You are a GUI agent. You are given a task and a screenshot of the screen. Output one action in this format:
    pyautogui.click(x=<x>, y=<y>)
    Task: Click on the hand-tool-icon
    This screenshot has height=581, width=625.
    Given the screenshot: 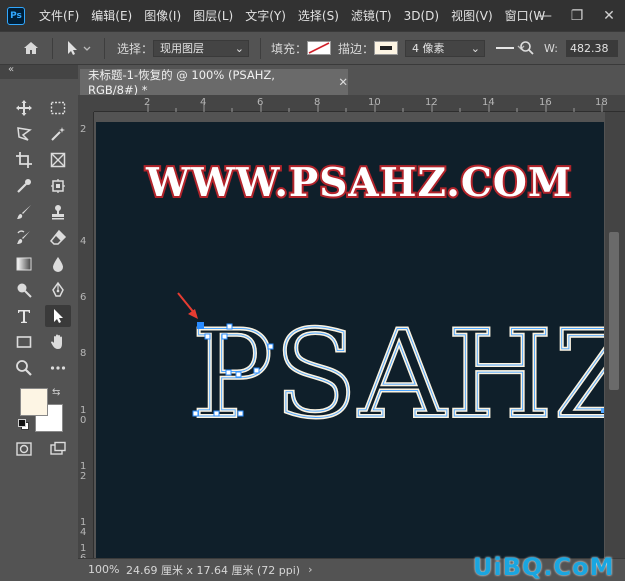 What is the action you would take?
    pyautogui.click(x=58, y=342)
    